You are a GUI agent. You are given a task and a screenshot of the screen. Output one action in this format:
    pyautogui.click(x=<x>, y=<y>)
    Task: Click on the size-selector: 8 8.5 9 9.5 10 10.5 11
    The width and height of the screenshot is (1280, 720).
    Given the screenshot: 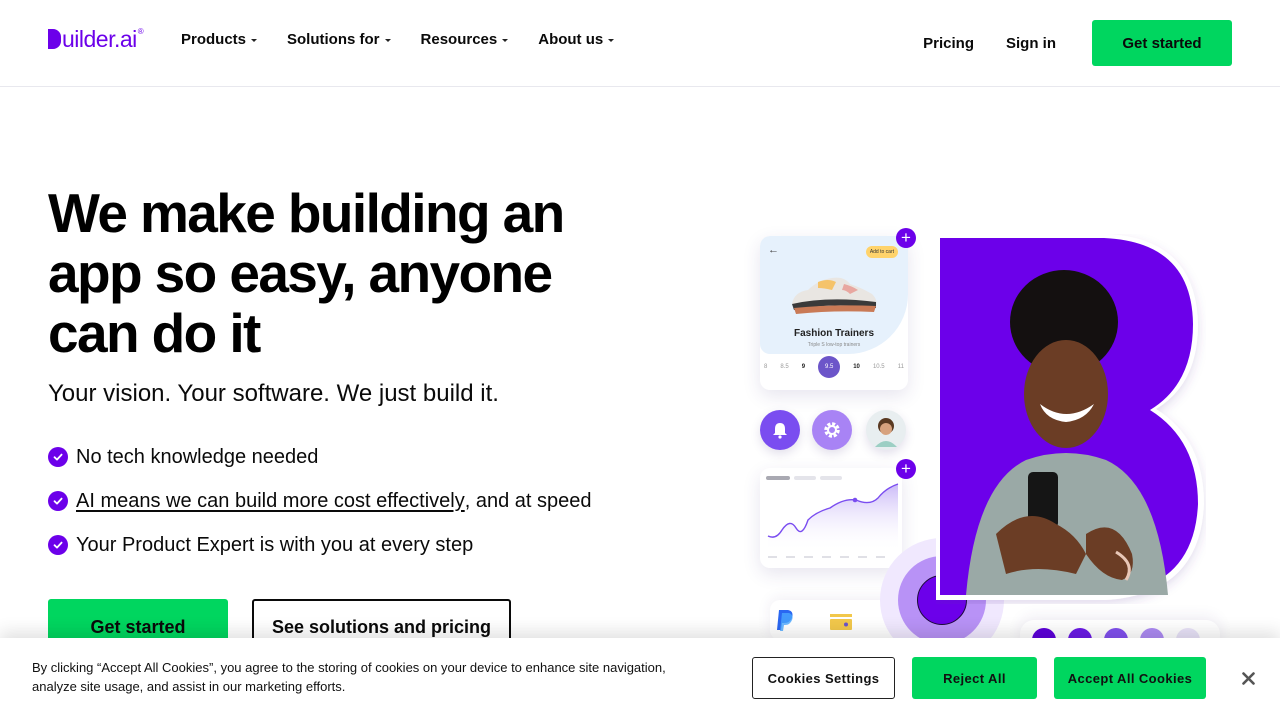 What is the action you would take?
    pyautogui.click(x=834, y=367)
    